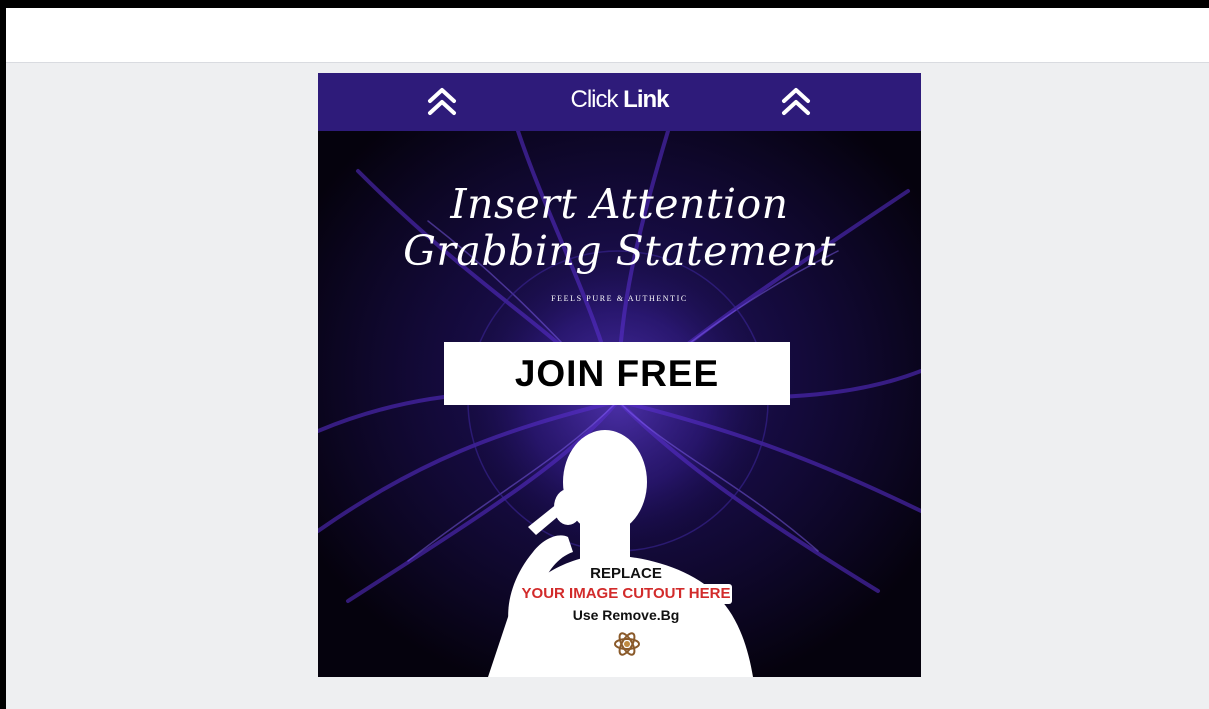  What do you see at coordinates (626, 615) in the screenshot?
I see `replace-hint: Use Remove.Bg` at bounding box center [626, 615].